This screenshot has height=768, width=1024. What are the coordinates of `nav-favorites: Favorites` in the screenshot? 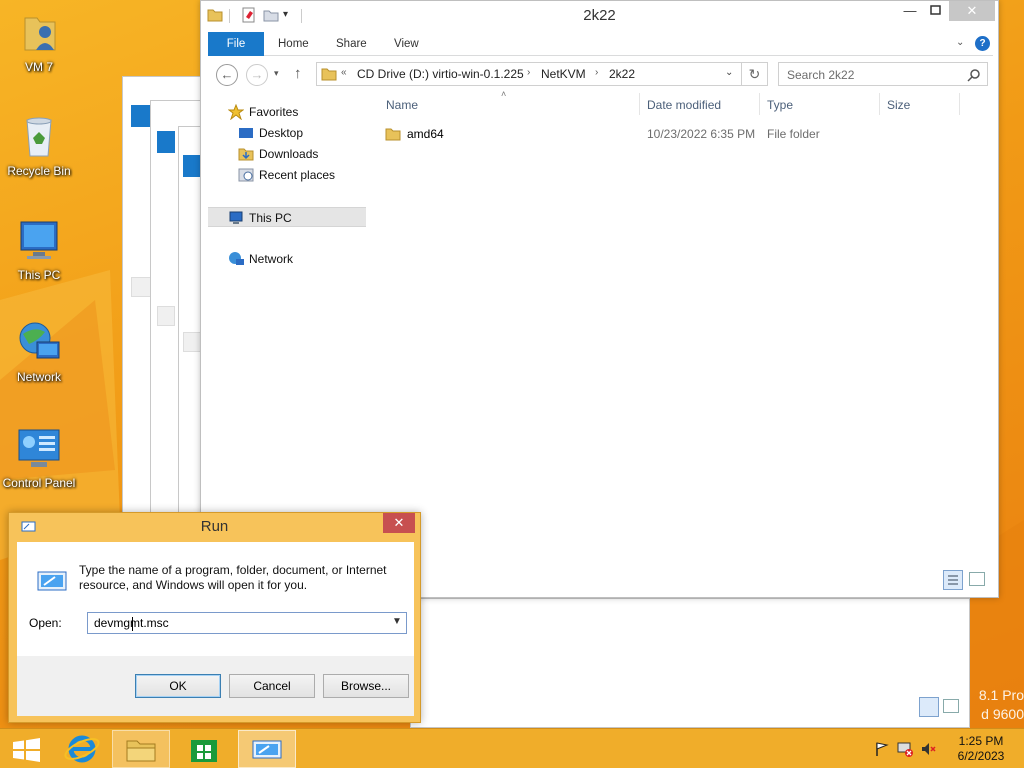 It's located at (287, 112).